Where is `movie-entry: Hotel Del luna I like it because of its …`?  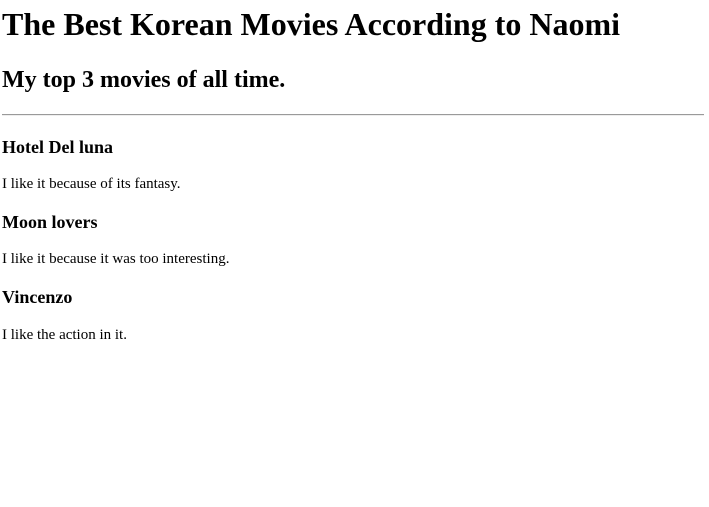 movie-entry: Hotel Del luna I like it because of its … is located at coordinates (354, 164).